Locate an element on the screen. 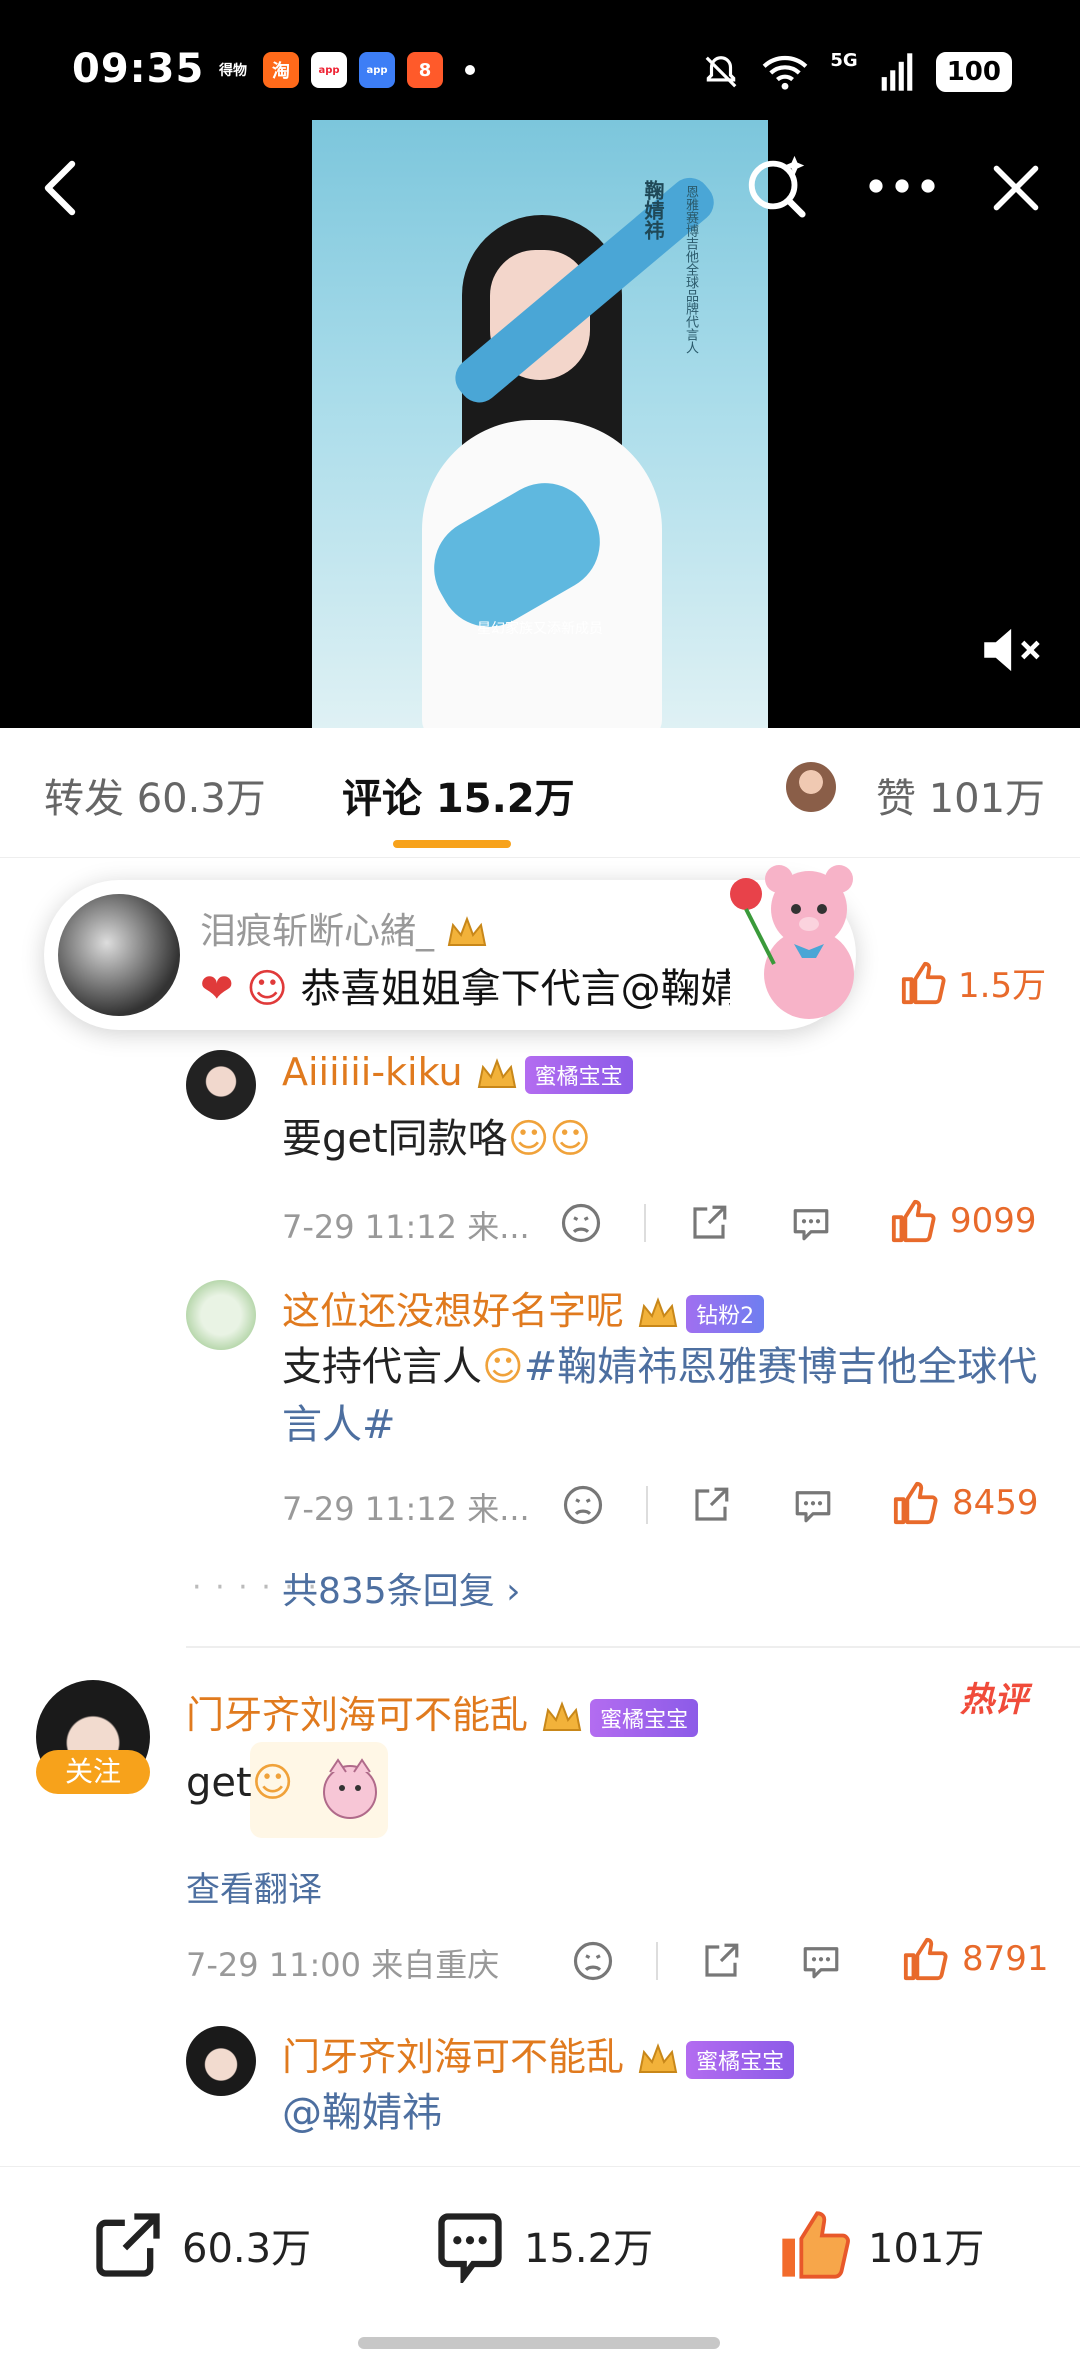 The height and width of the screenshot is (2374, 1080). like-button: 101万 is located at coordinates (880, 2245).